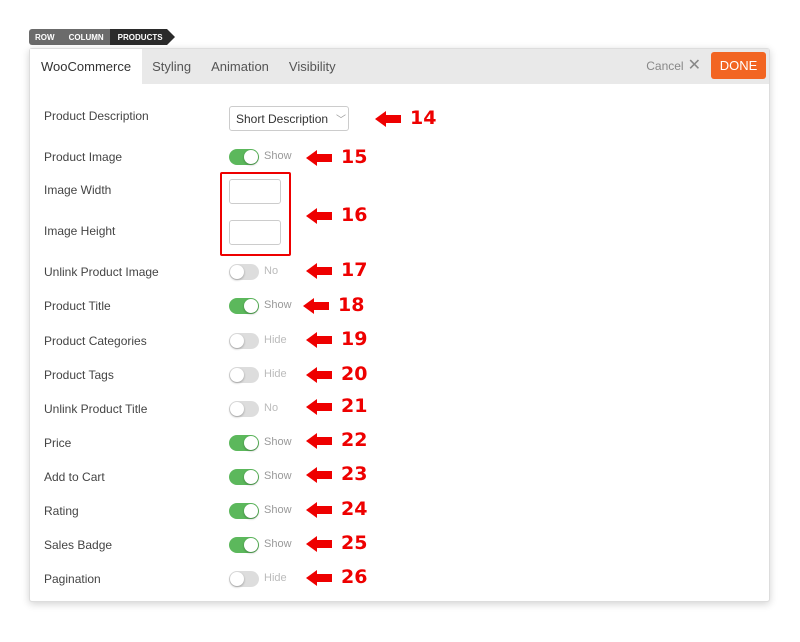  Describe the element at coordinates (665, 66) in the screenshot. I see `cancel-label: Cancel` at that location.